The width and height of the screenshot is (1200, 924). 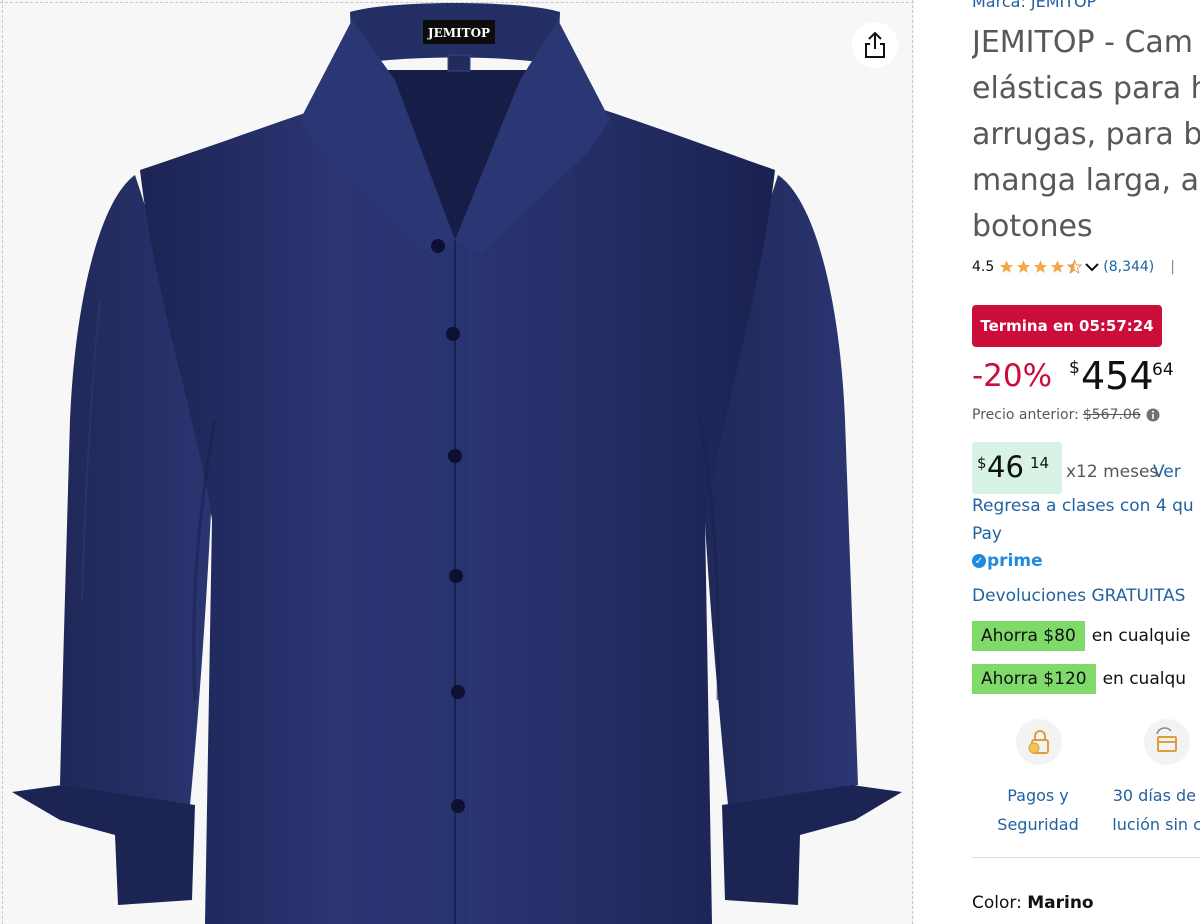 What do you see at coordinates (1083, 506) in the screenshot?
I see `cashback-link: Regresa a clases con 4 qu` at bounding box center [1083, 506].